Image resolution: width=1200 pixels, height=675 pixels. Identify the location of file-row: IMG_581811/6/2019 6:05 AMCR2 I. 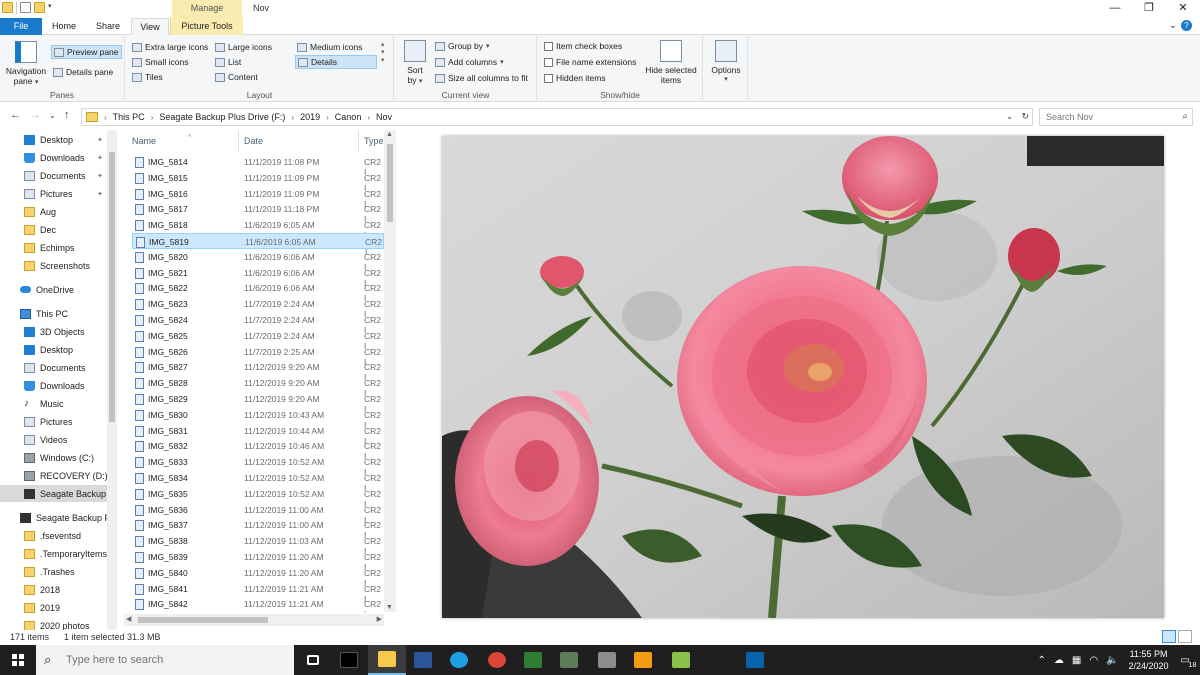
(258, 228).